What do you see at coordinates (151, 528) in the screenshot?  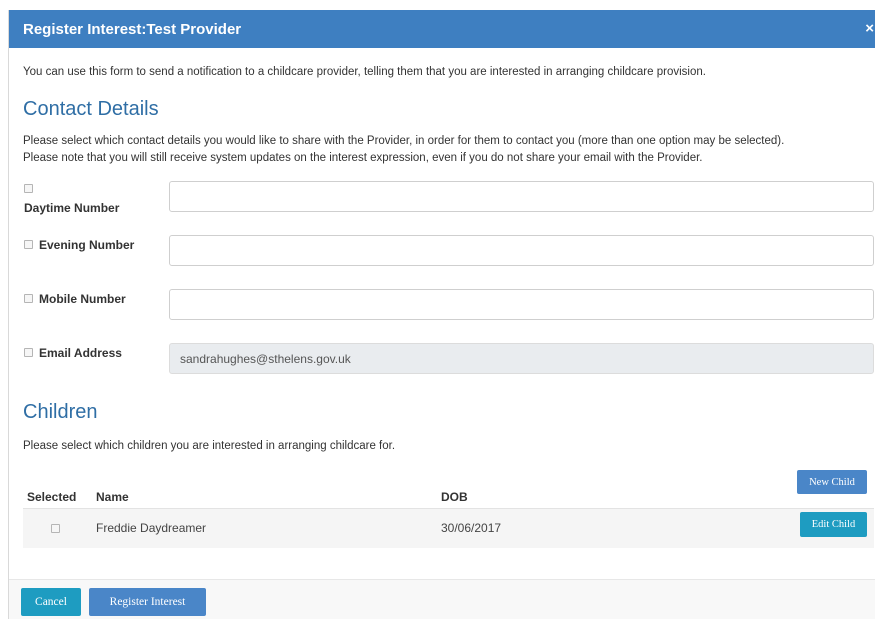 I see `child-name: Freddie Daydreamer` at bounding box center [151, 528].